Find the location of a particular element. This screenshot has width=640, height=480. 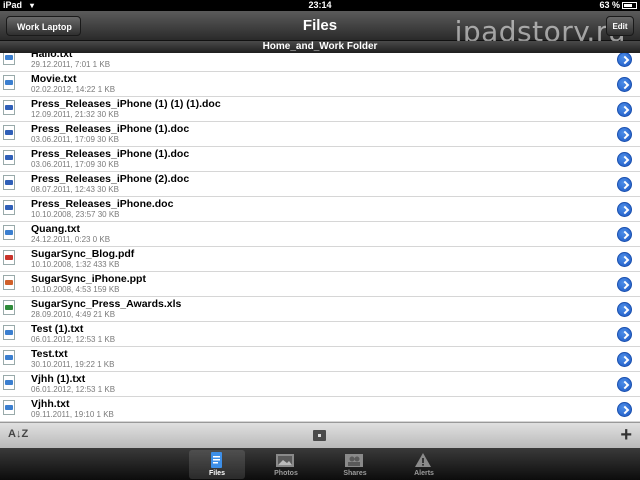

shares-icon is located at coordinates (354, 460).